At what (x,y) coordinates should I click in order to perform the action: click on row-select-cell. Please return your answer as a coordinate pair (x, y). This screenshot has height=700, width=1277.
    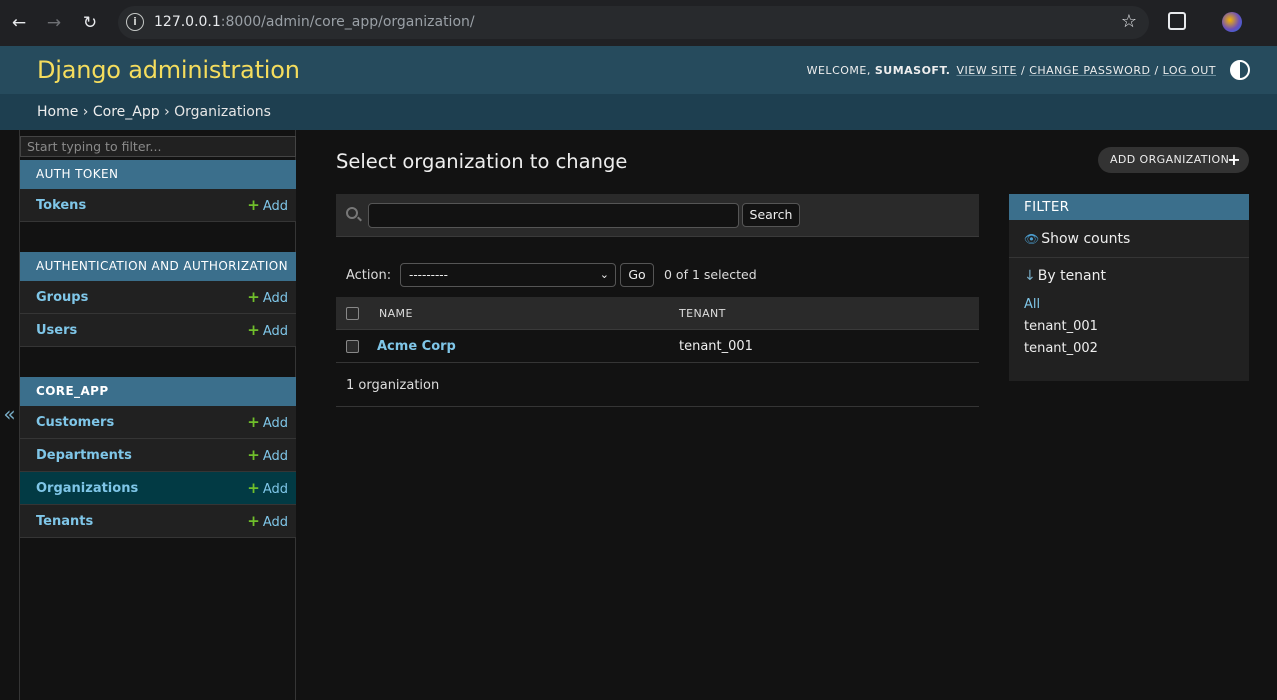
    Looking at the image, I should click on (352, 346).